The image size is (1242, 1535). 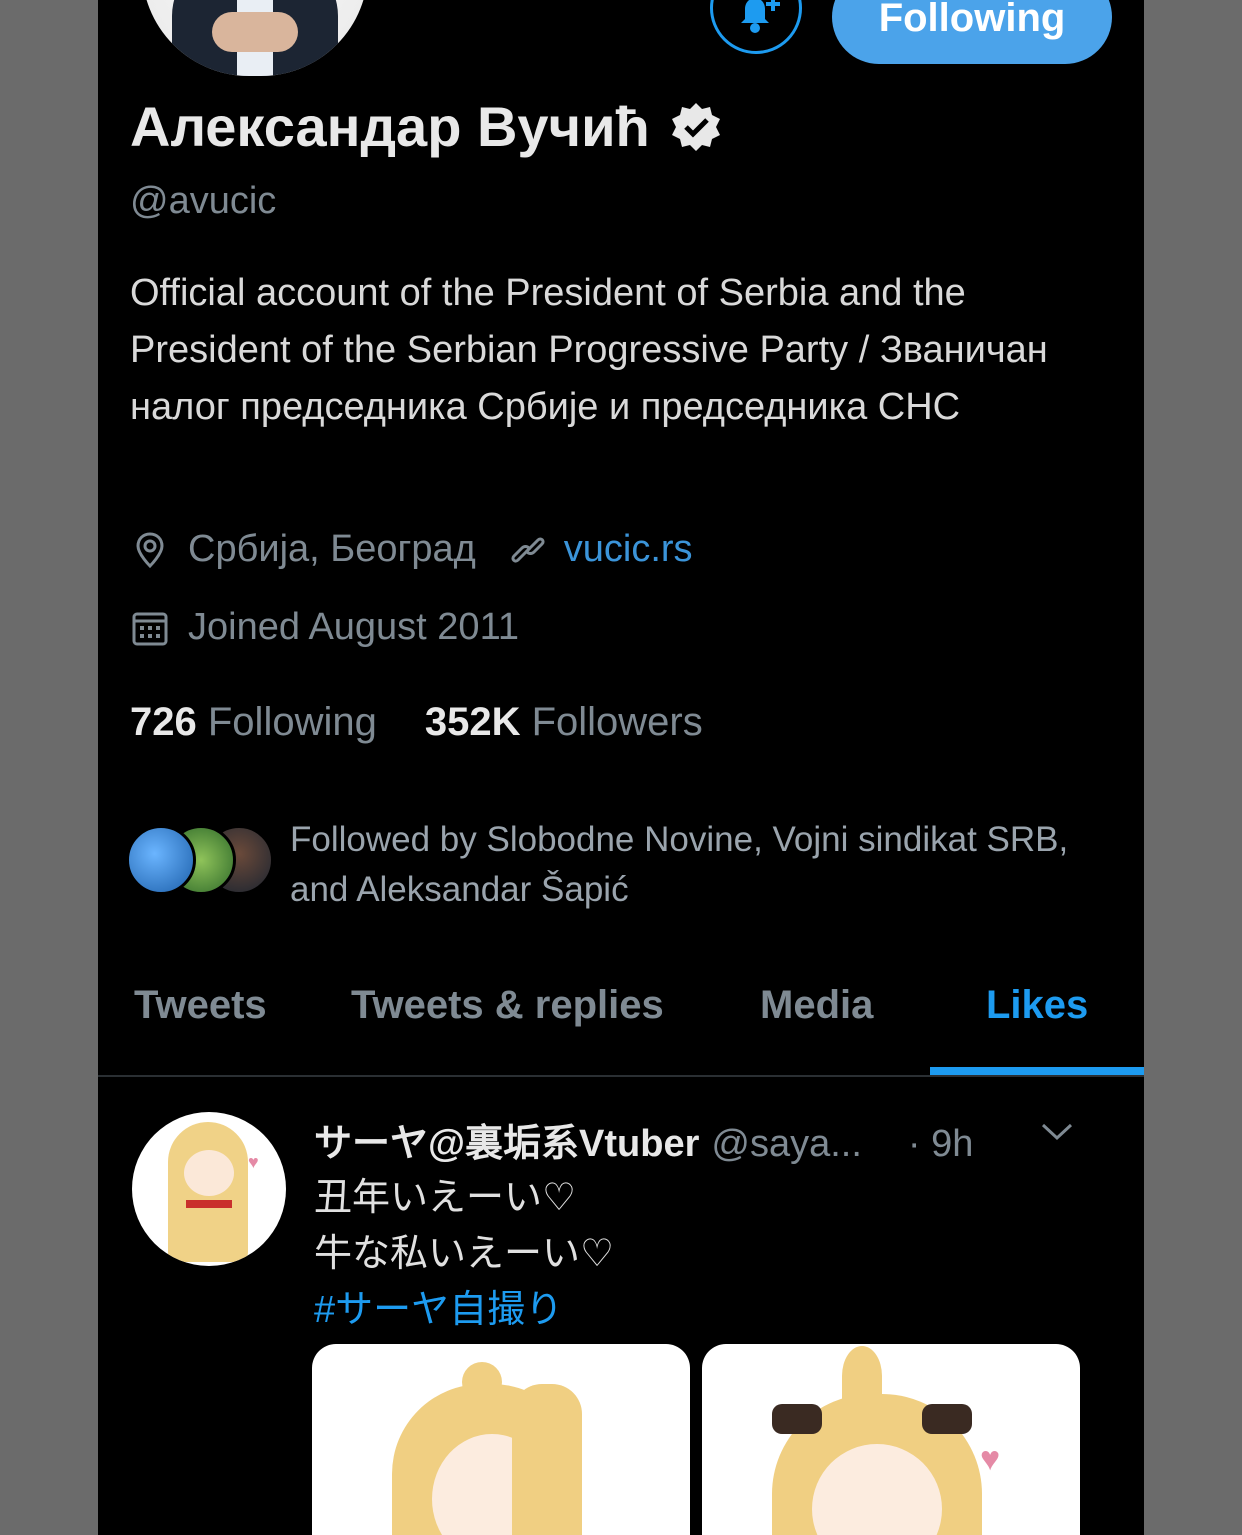 What do you see at coordinates (464, 1254) in the screenshot?
I see `tweet-text-line: 牛な私いえーい♡` at bounding box center [464, 1254].